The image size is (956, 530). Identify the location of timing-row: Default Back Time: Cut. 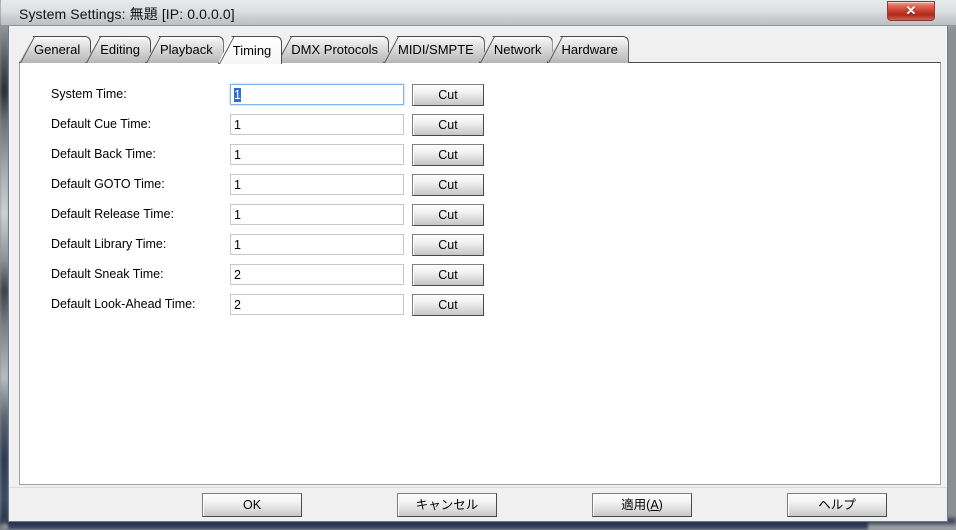
(480, 156).